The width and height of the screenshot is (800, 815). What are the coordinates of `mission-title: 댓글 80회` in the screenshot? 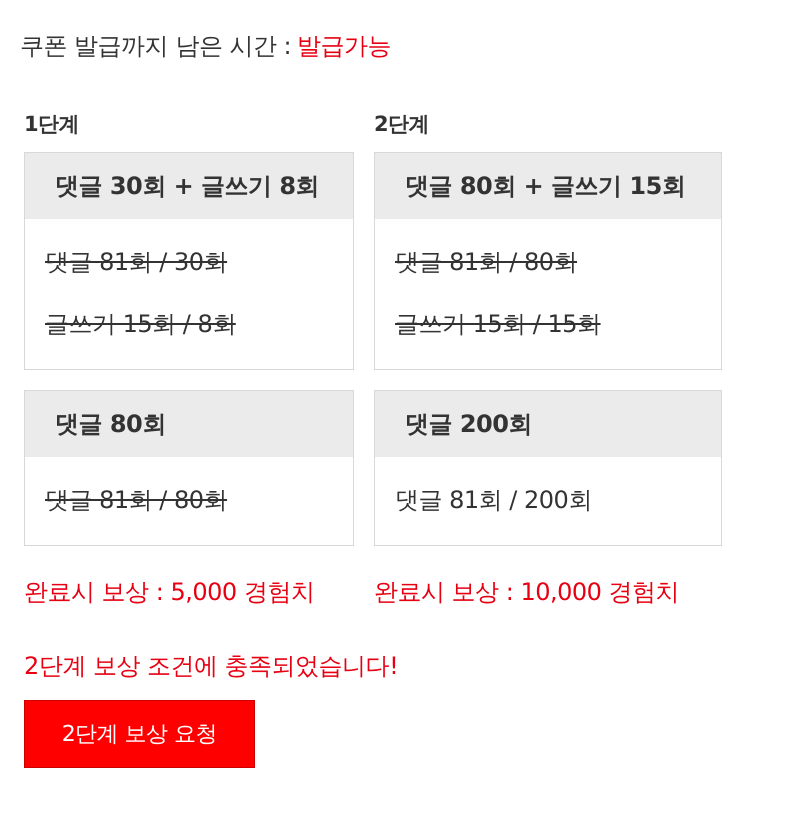 It's located at (189, 424).